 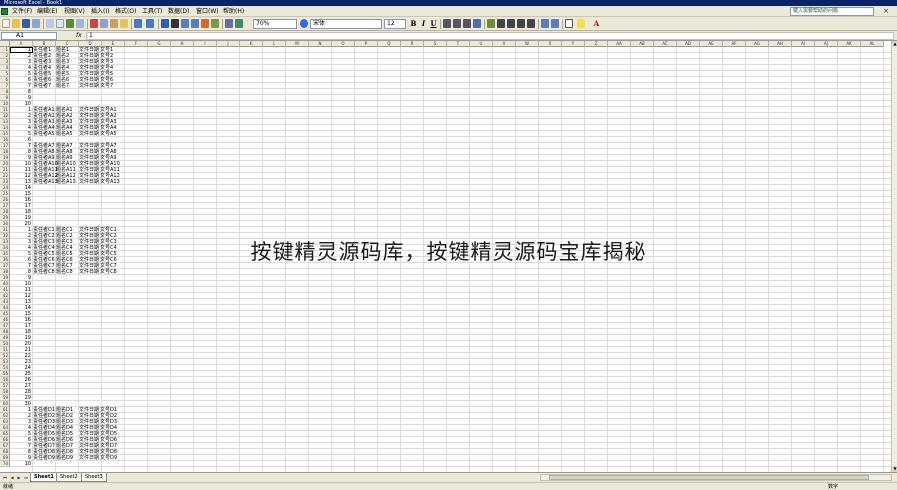 What do you see at coordinates (833, 487) in the screenshot?
I see `status-num: 数字` at bounding box center [833, 487].